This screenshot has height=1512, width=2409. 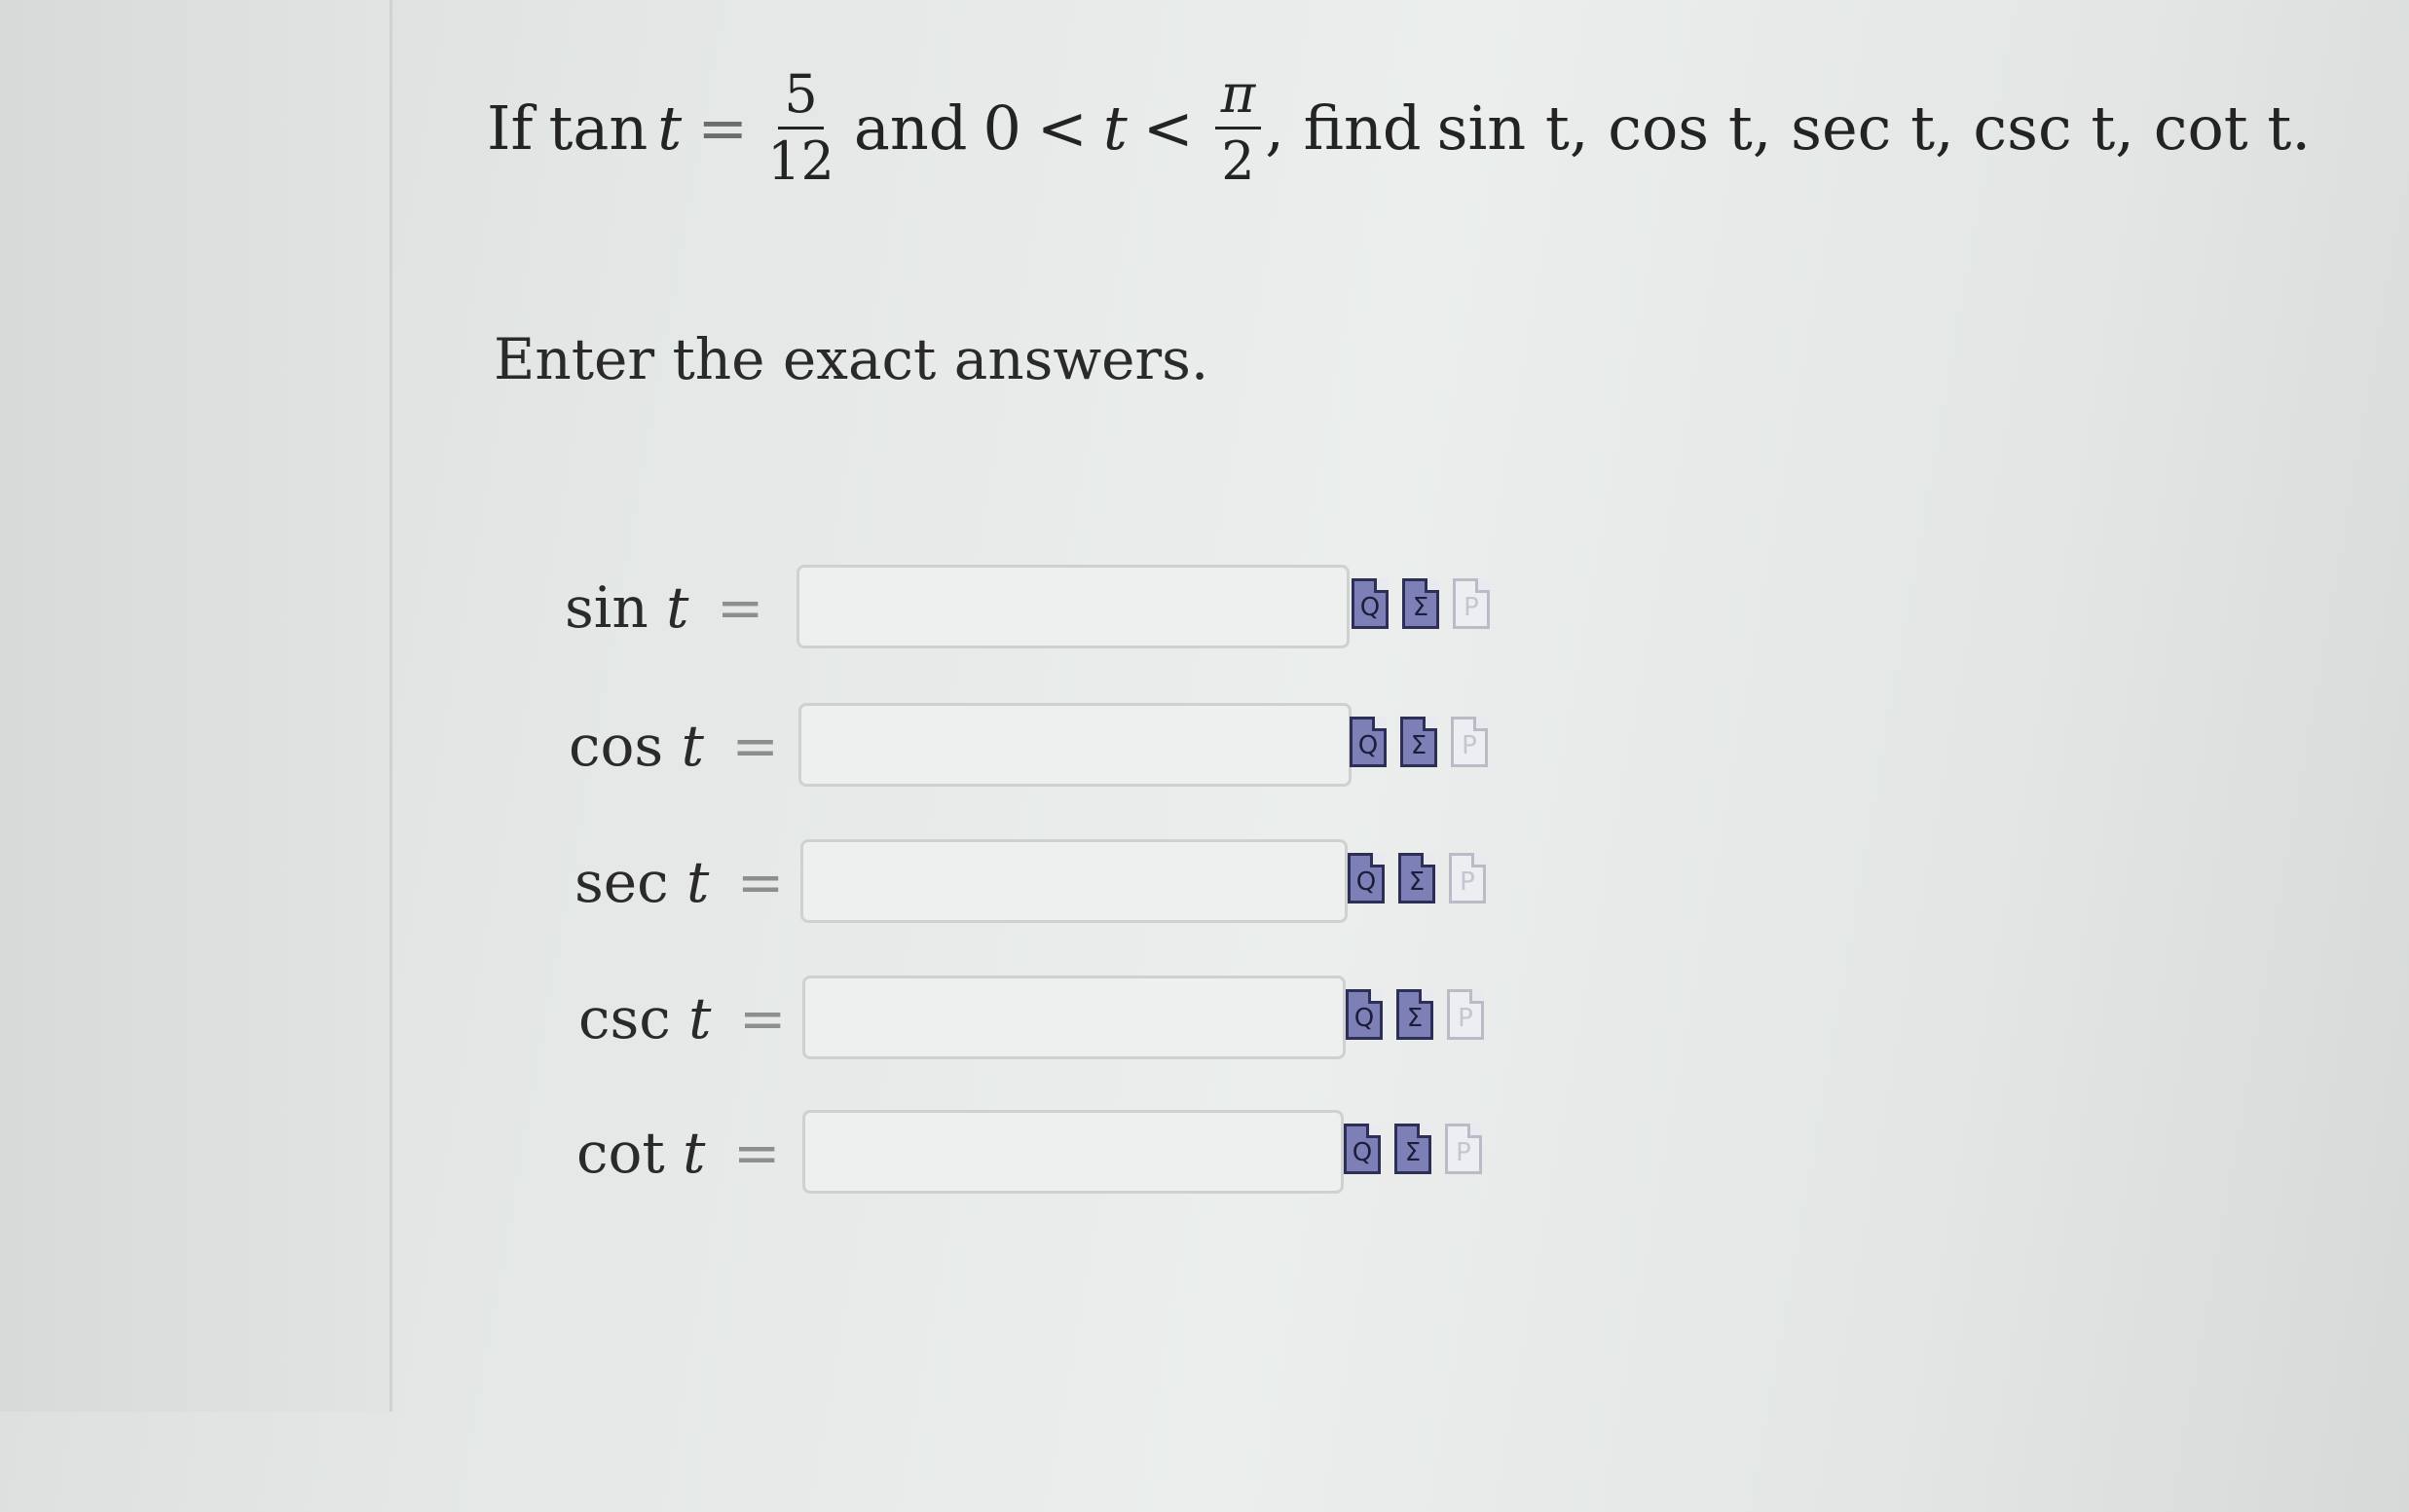 What do you see at coordinates (1074, 1017) in the screenshot?
I see `csc-answer-input` at bounding box center [1074, 1017].